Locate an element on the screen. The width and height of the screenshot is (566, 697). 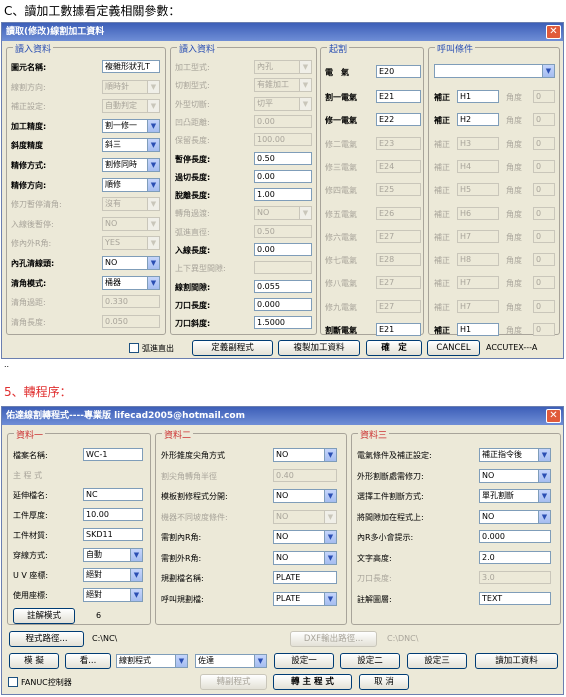
dropdown-select: 斜三 ▼ is located at coordinates (131, 145).